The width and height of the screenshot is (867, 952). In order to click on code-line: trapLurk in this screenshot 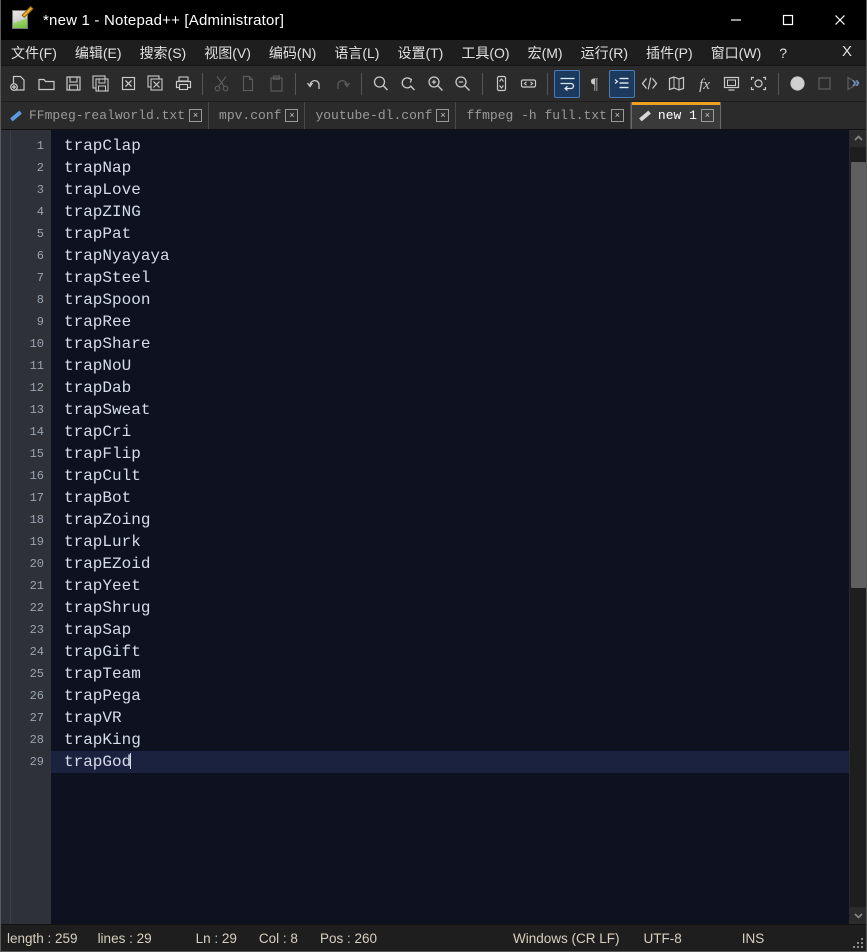, I will do `click(450, 542)`.